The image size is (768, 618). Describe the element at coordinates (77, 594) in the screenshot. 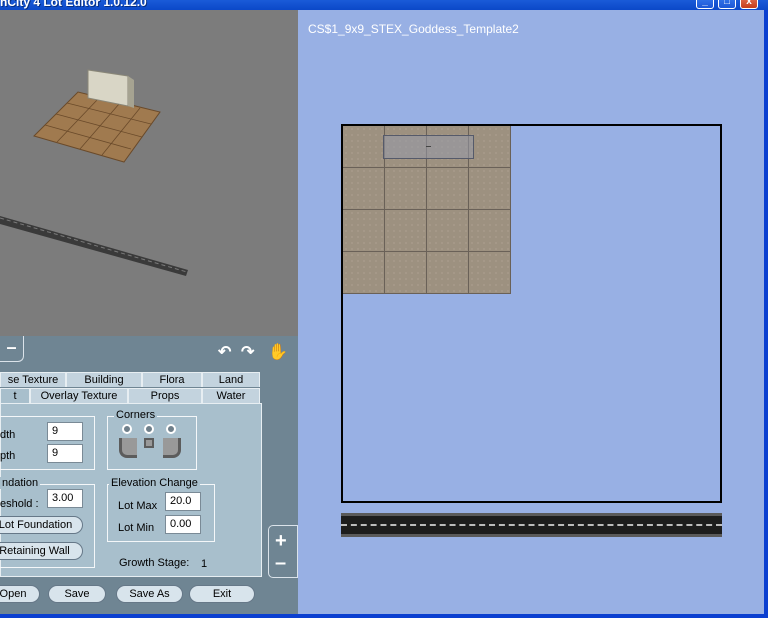

I see `save-button: Save` at that location.